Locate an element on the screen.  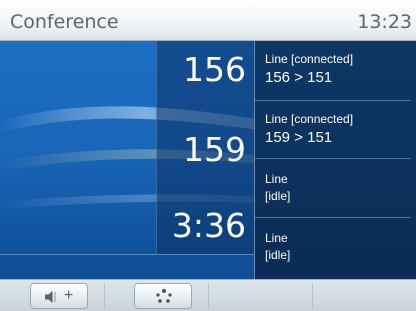
volume-up-button: + is located at coordinates (59, 296).